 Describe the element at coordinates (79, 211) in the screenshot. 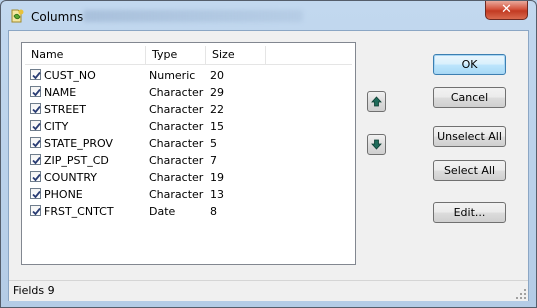

I see `column-name-cell: FRST_CNTCT` at that location.